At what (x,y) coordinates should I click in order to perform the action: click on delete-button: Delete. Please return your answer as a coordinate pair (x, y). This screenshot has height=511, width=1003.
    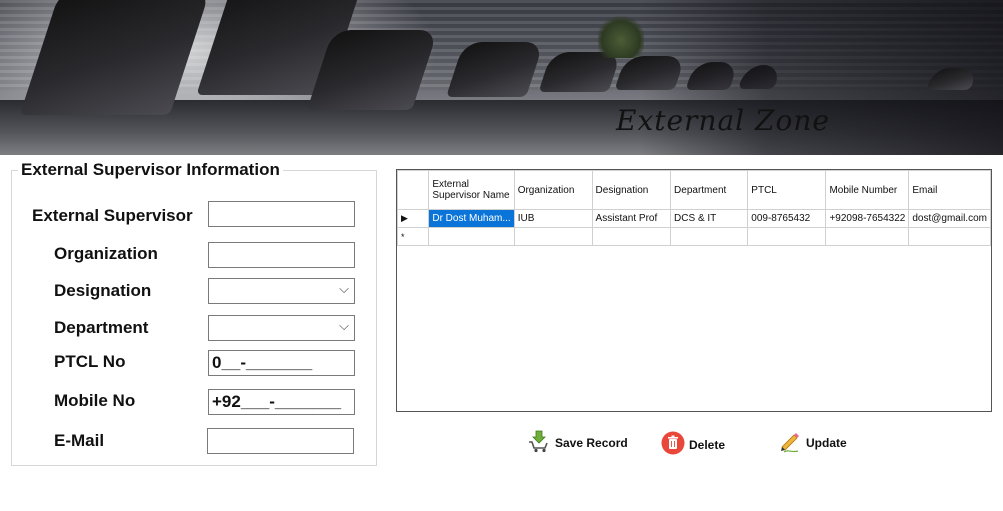
    Looking at the image, I should click on (693, 444).